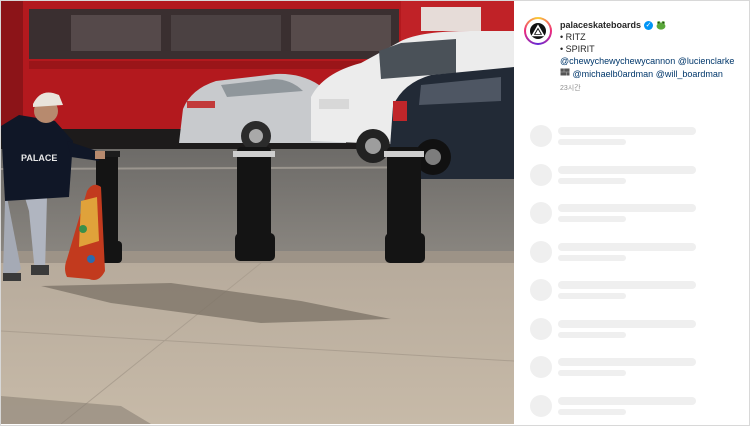 The width and height of the screenshot is (750, 426). Describe the element at coordinates (649, 25) in the screenshot. I see `verified-badge-icon: ✓` at that location.